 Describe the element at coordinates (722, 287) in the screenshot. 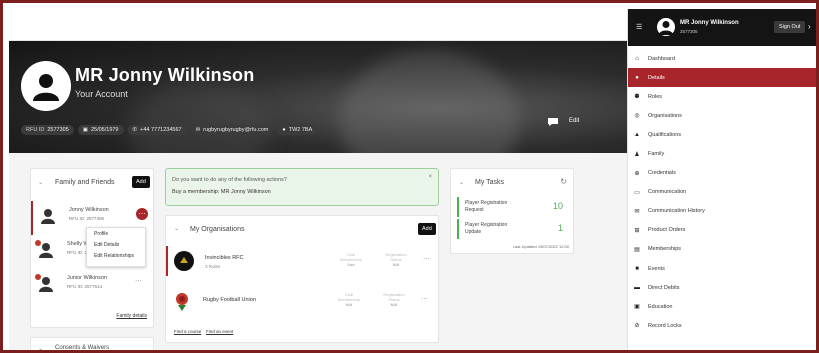

I see `sidebar-item-direct-debits: ▬ Direct Debits` at that location.